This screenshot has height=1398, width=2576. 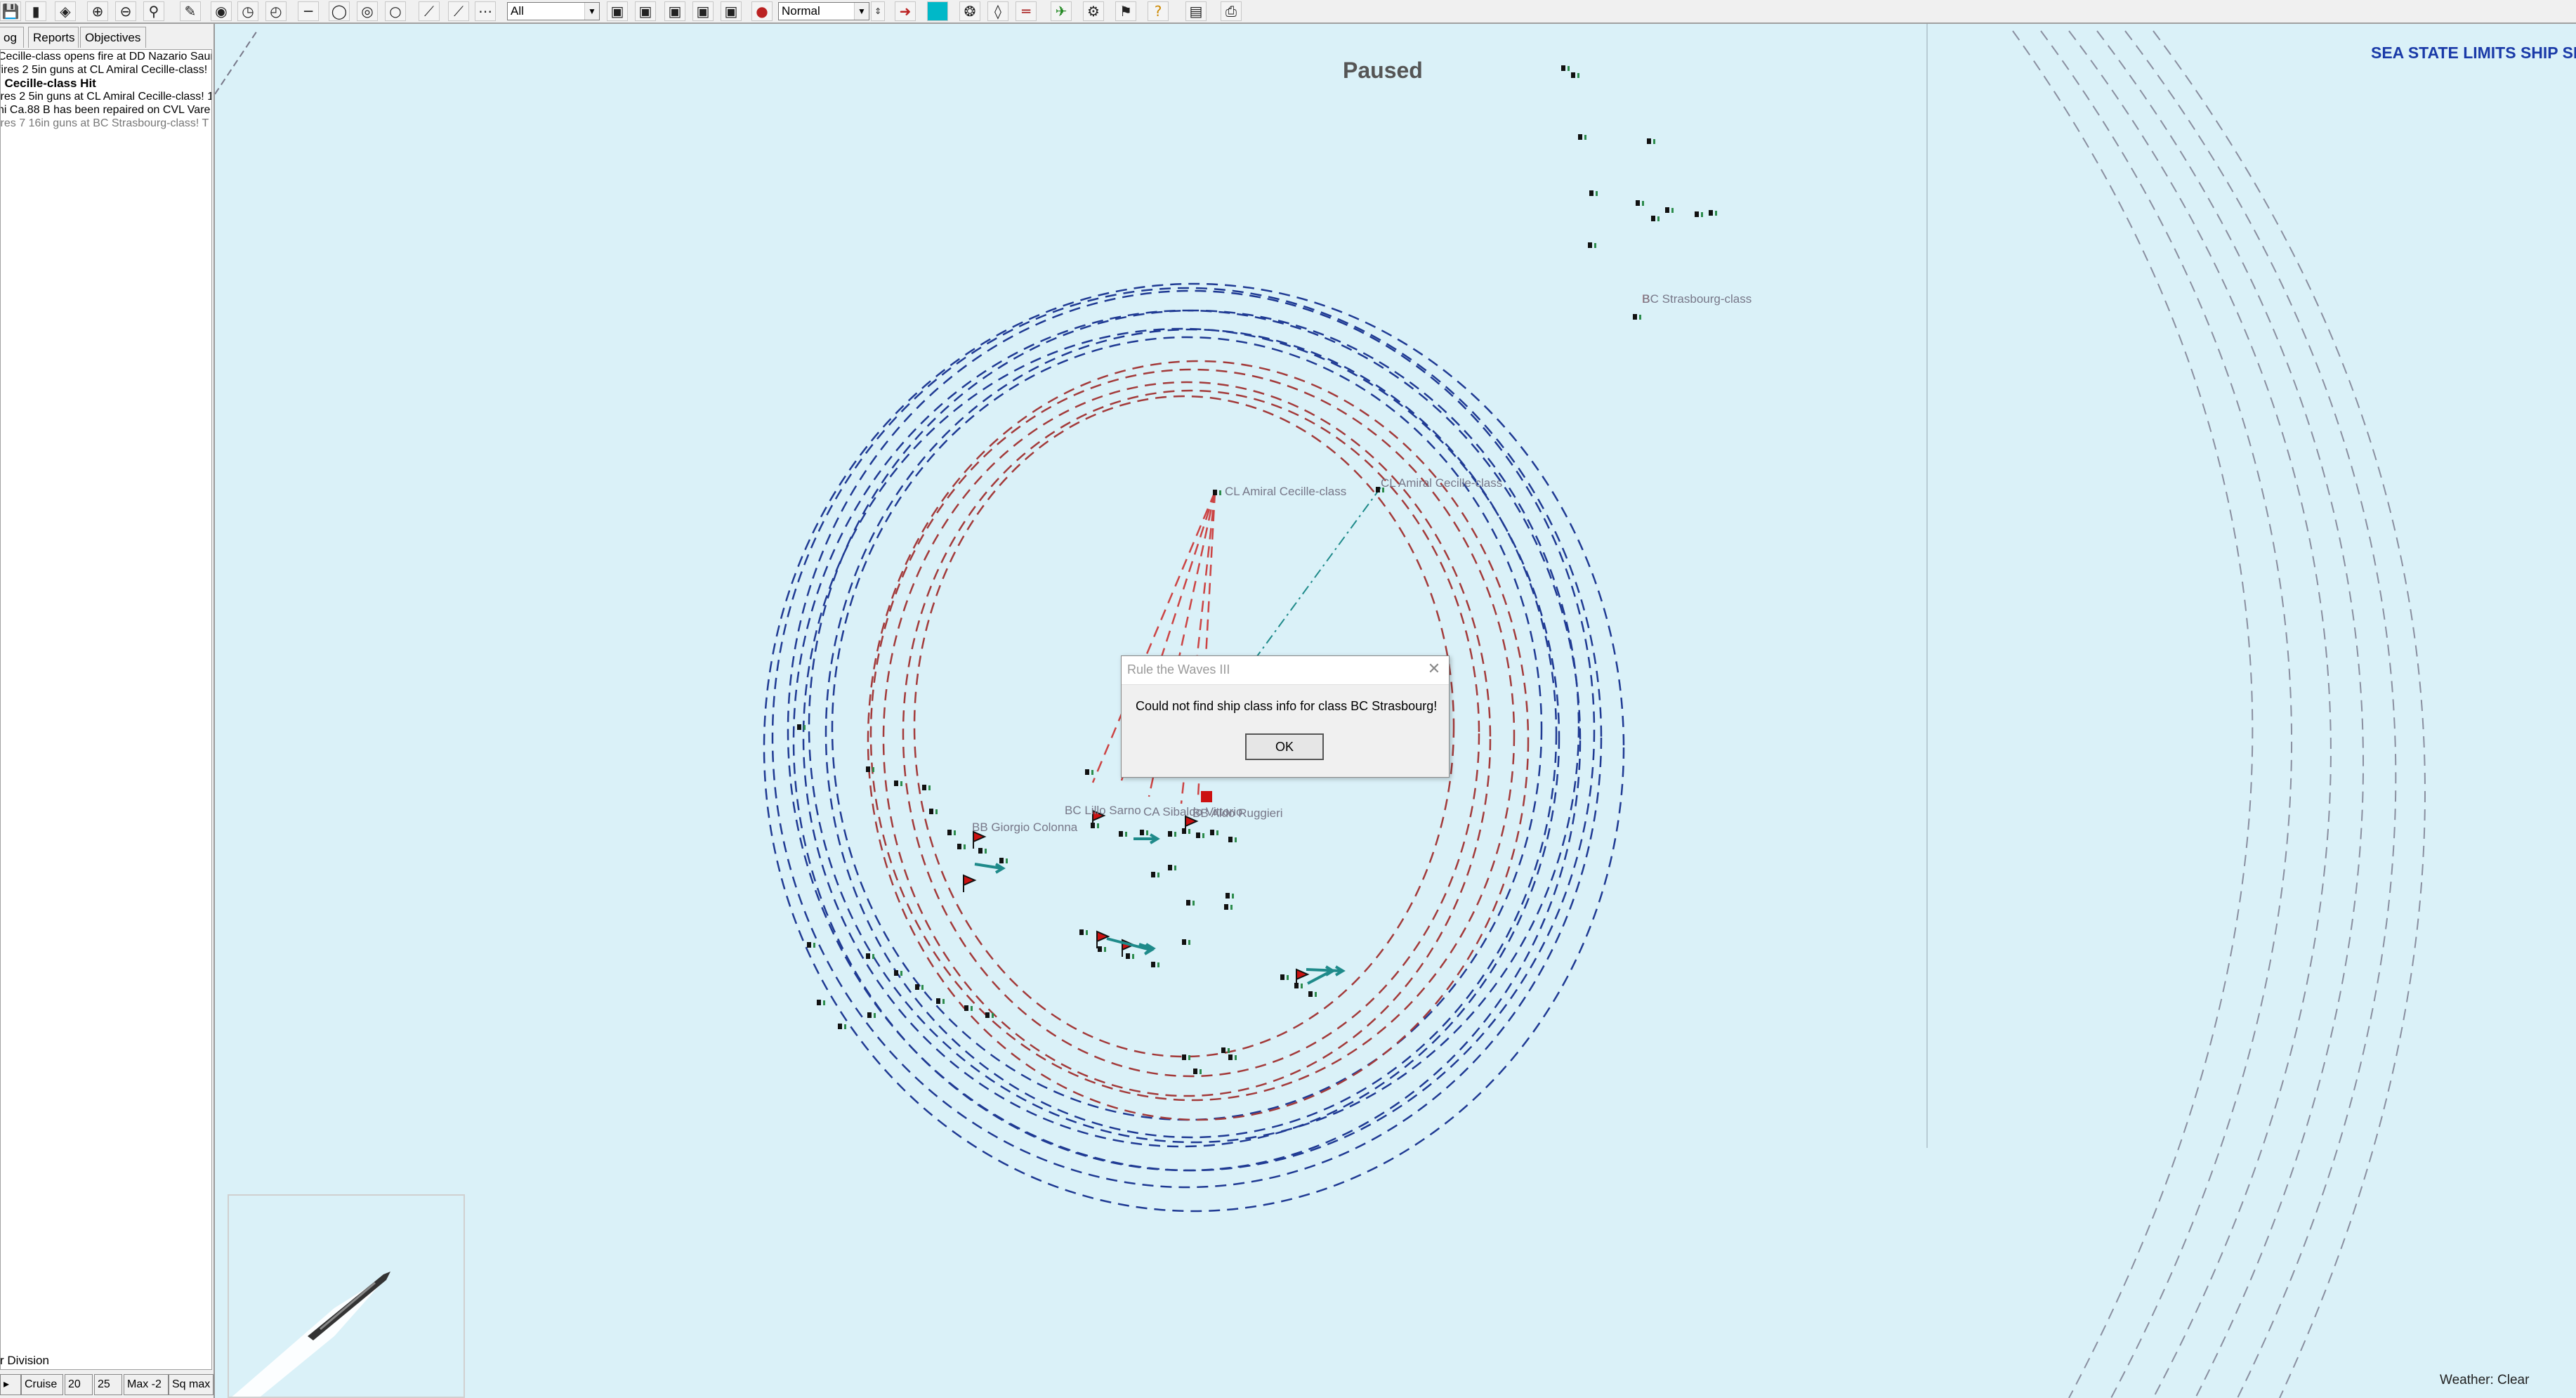 What do you see at coordinates (674, 11) in the screenshot?
I see `division-3-icon: ▣` at bounding box center [674, 11].